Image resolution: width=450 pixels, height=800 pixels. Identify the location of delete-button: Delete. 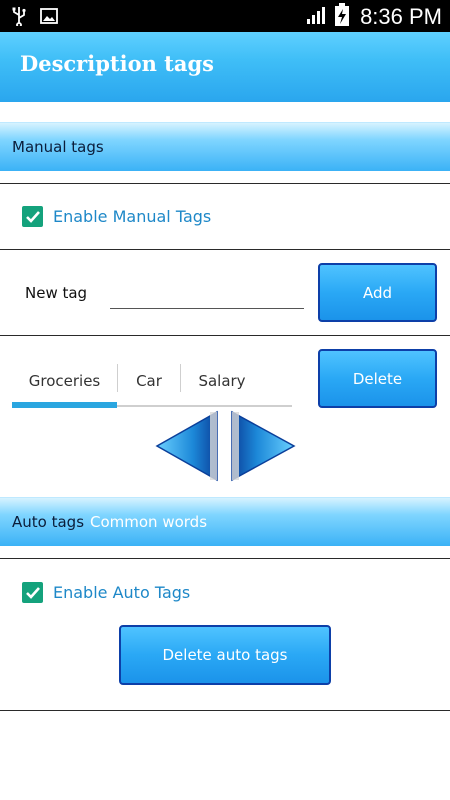
(377, 378).